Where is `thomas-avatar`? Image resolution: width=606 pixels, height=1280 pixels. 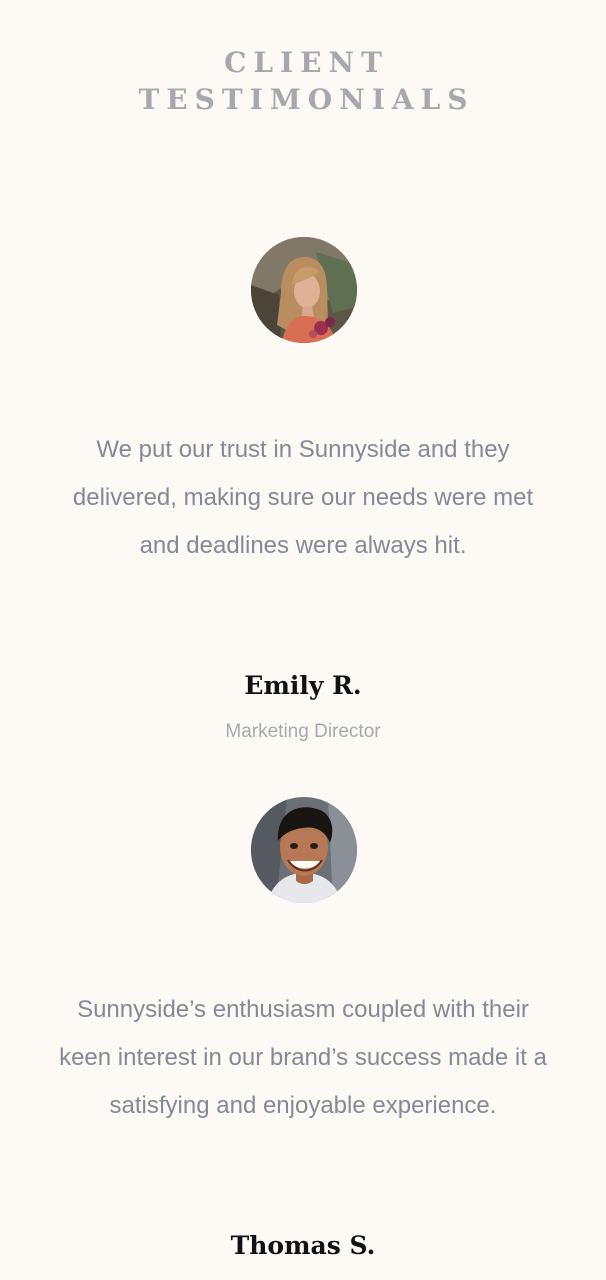 thomas-avatar is located at coordinates (304, 850).